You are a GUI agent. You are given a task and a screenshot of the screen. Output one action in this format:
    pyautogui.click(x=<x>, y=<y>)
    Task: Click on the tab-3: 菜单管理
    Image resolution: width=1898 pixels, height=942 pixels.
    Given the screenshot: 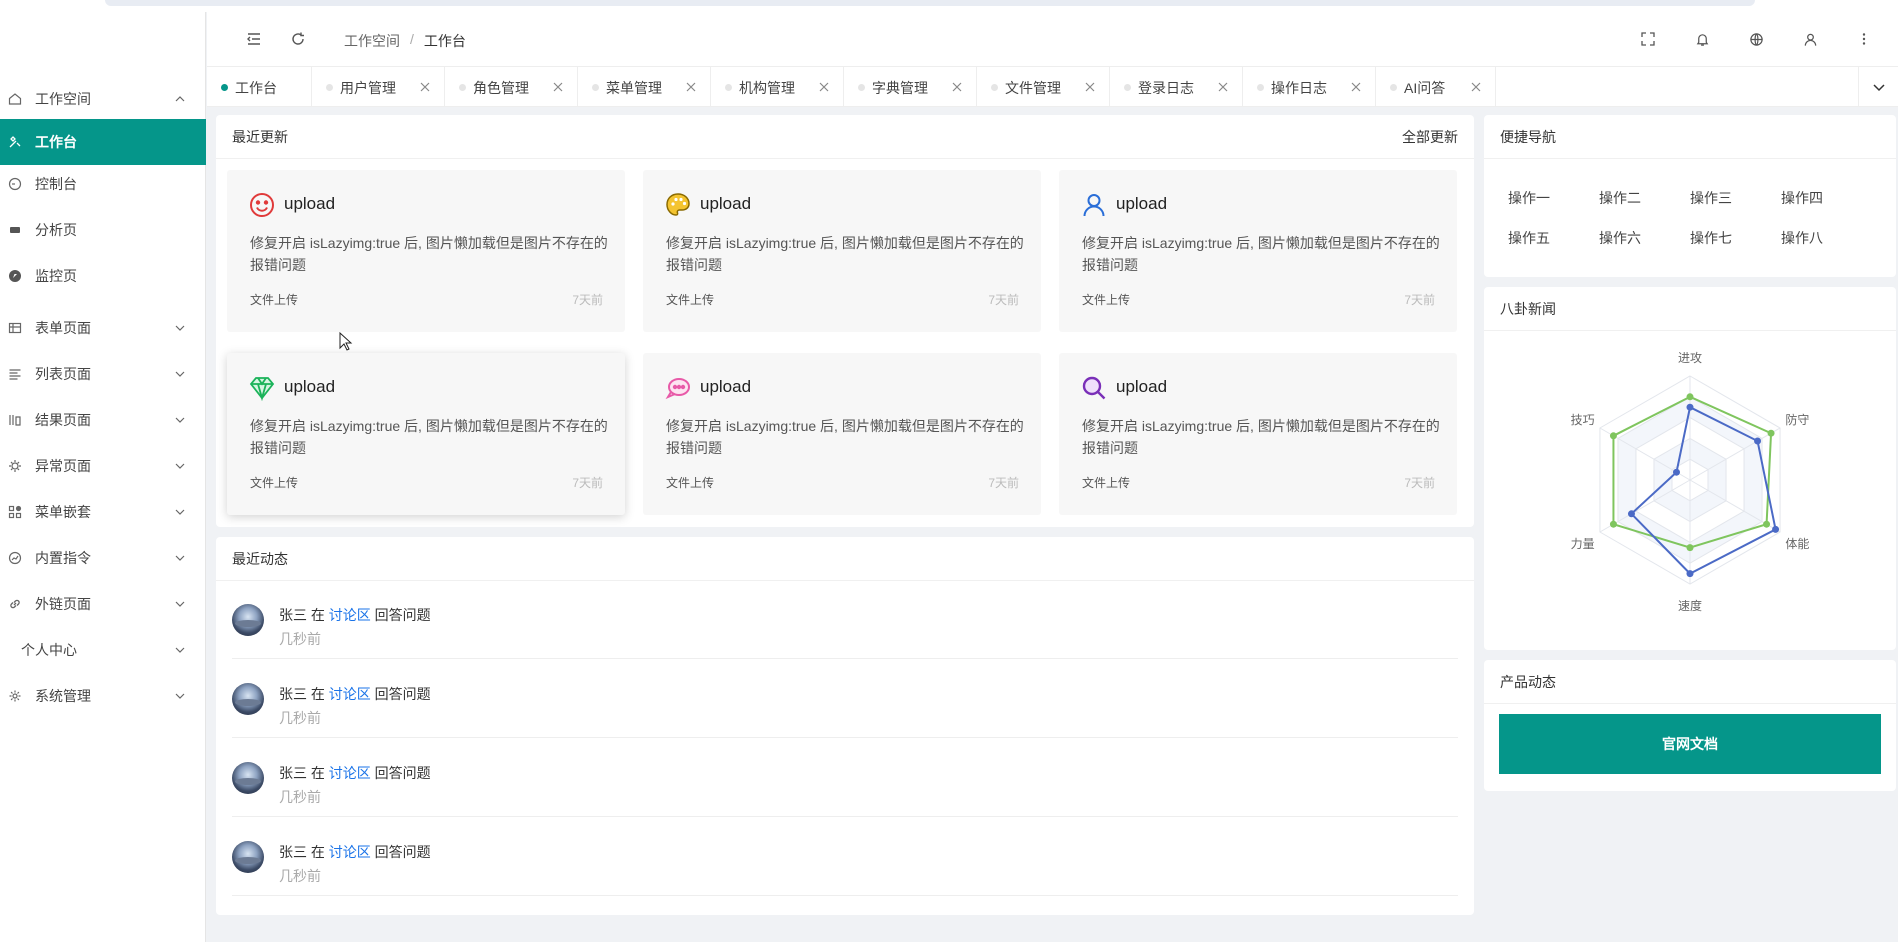 What is the action you would take?
    pyautogui.click(x=644, y=87)
    